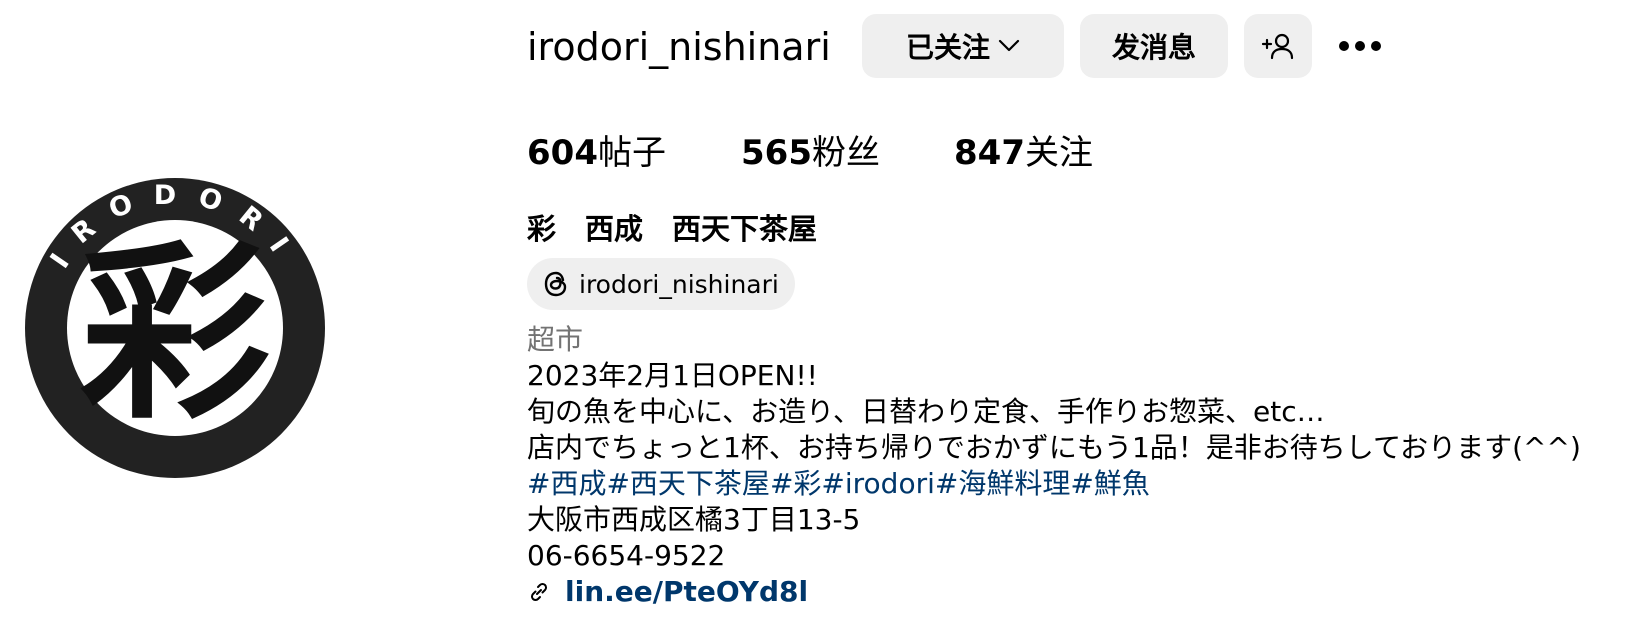 Image resolution: width=1650 pixels, height=618 pixels. Describe the element at coordinates (626, 555) in the screenshot. I see `bio-phone: 06-6654-9522` at that location.